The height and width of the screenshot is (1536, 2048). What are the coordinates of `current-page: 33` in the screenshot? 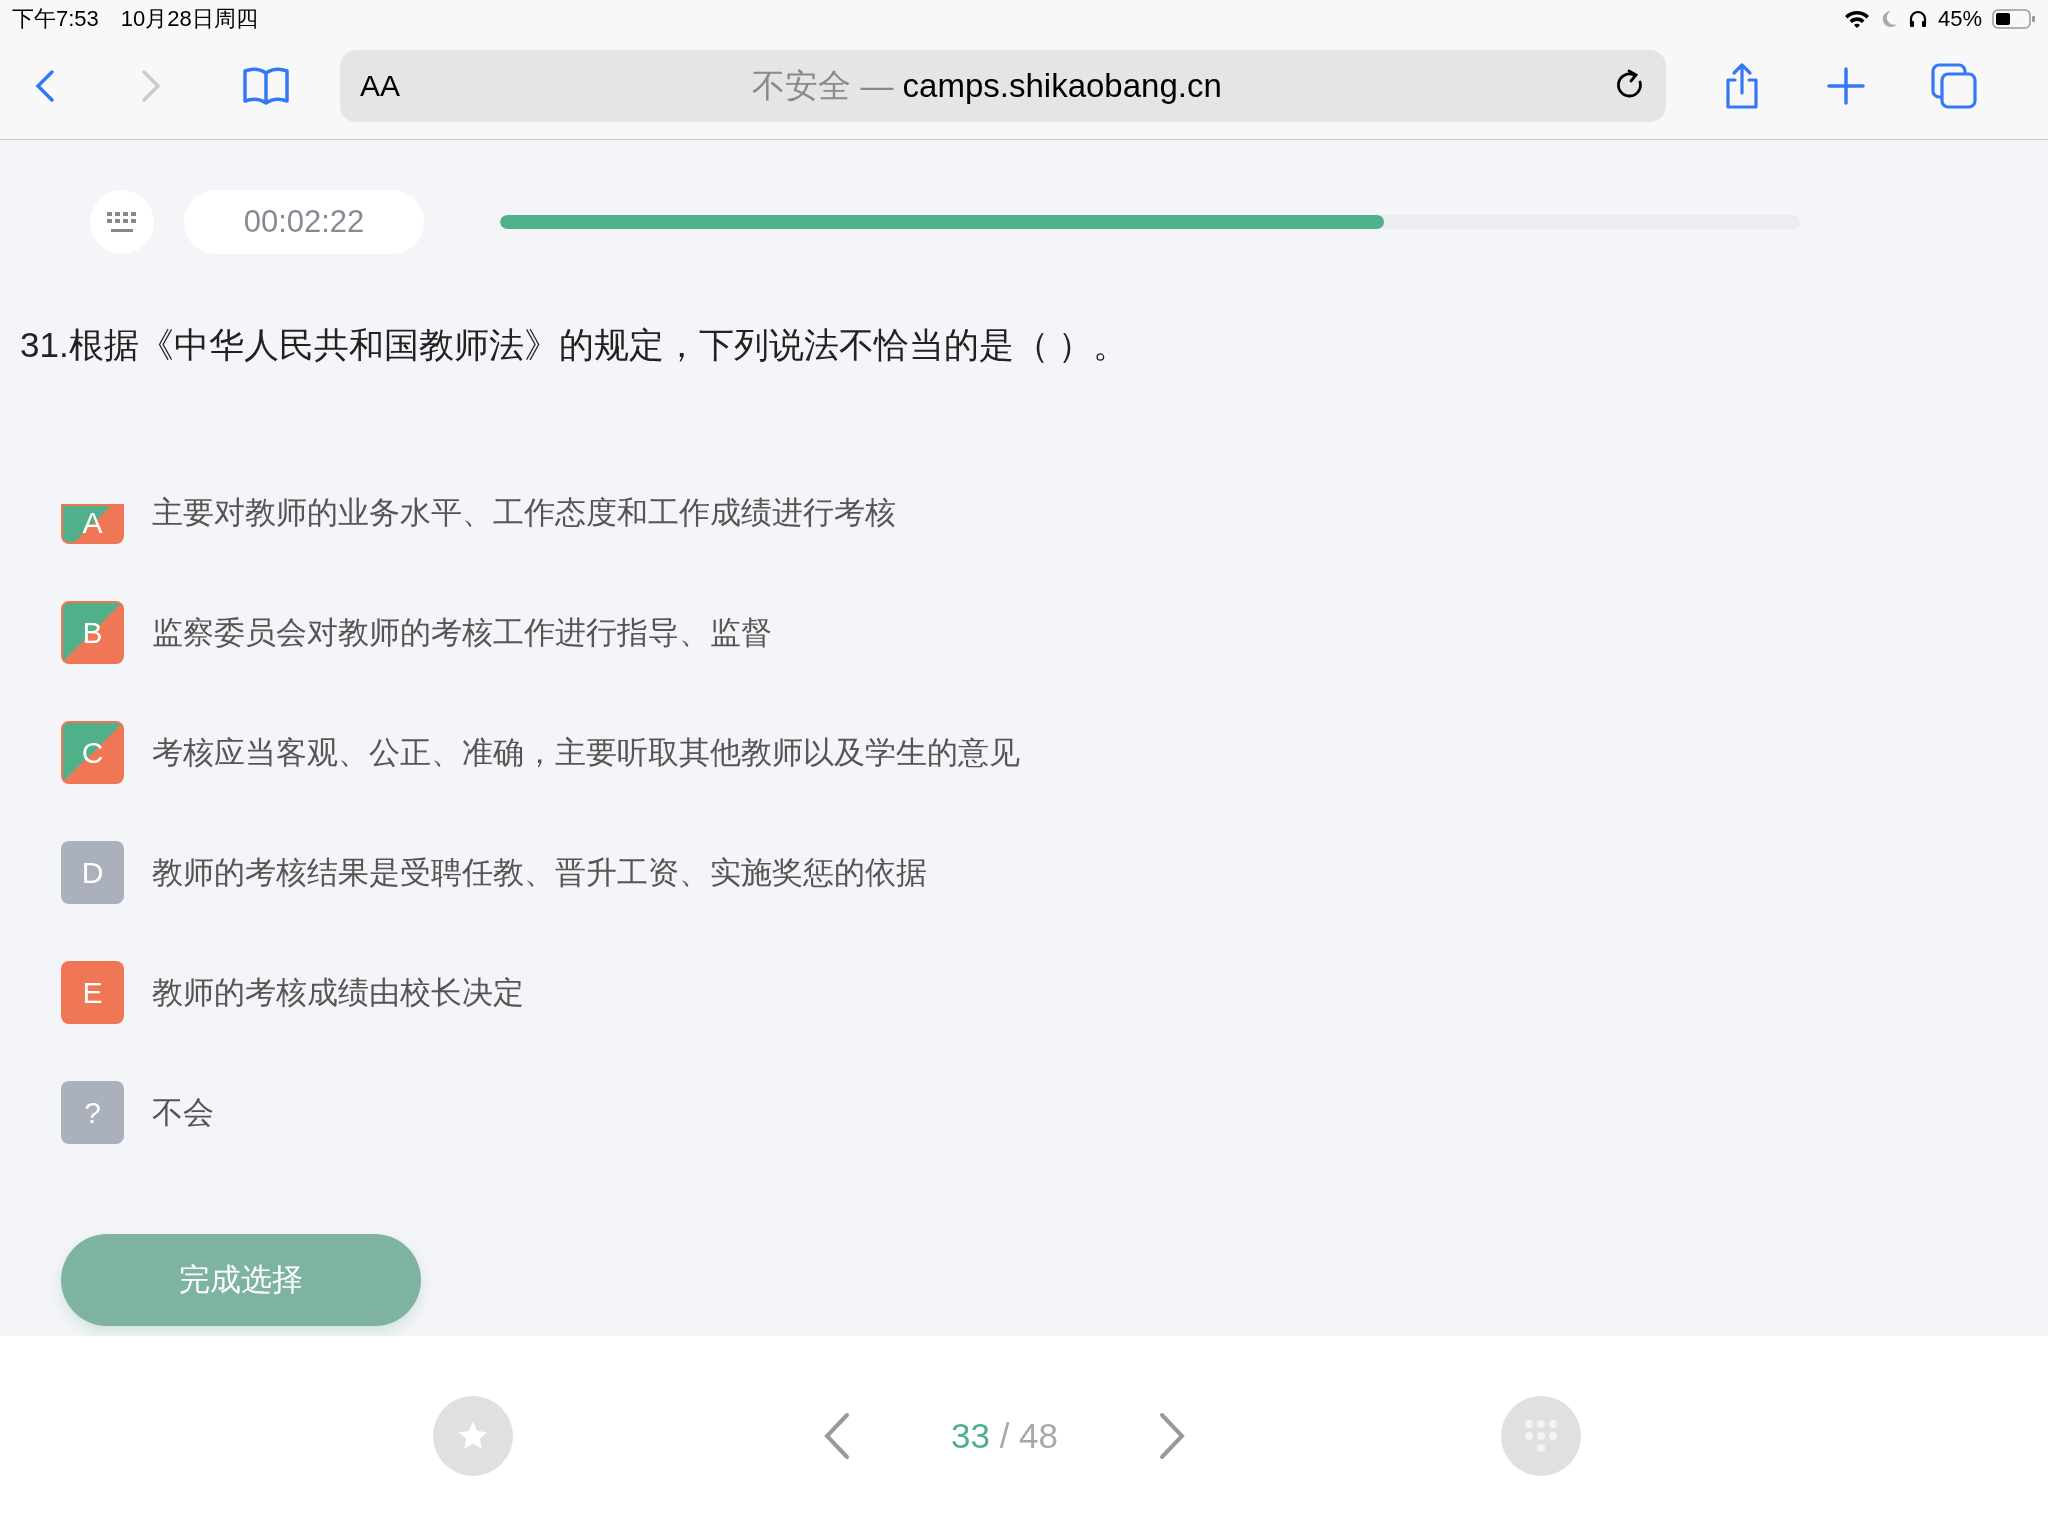 It's located at (970, 1435).